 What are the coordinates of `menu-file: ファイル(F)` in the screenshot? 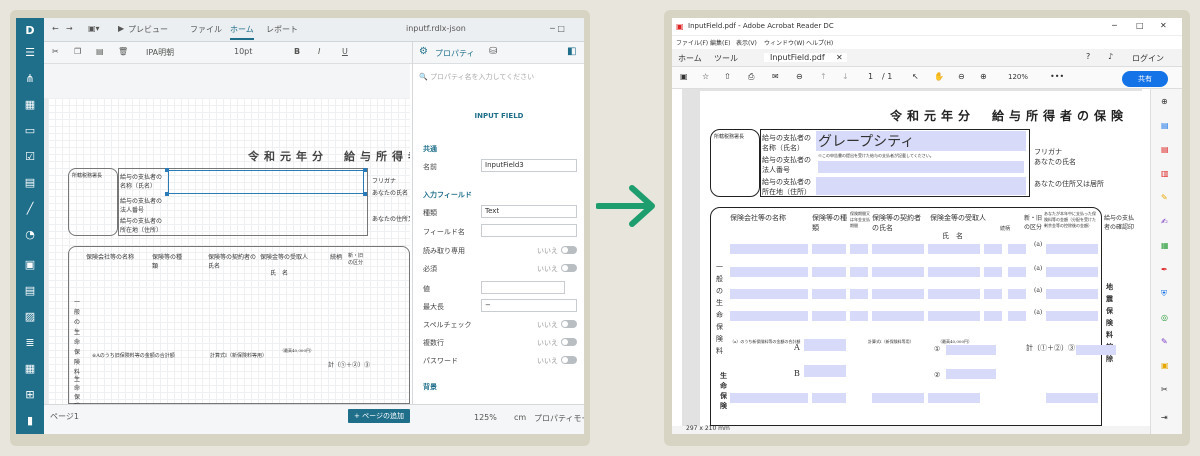 It's located at (692, 42).